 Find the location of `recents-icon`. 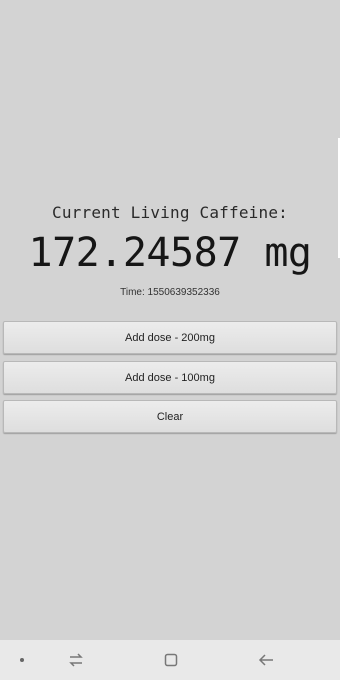

recents-icon is located at coordinates (76, 660).